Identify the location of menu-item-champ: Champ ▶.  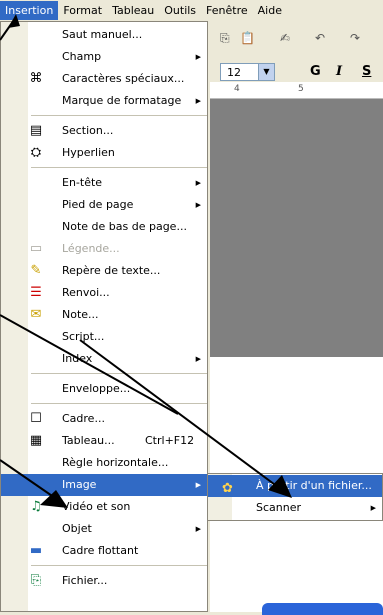
(104, 57).